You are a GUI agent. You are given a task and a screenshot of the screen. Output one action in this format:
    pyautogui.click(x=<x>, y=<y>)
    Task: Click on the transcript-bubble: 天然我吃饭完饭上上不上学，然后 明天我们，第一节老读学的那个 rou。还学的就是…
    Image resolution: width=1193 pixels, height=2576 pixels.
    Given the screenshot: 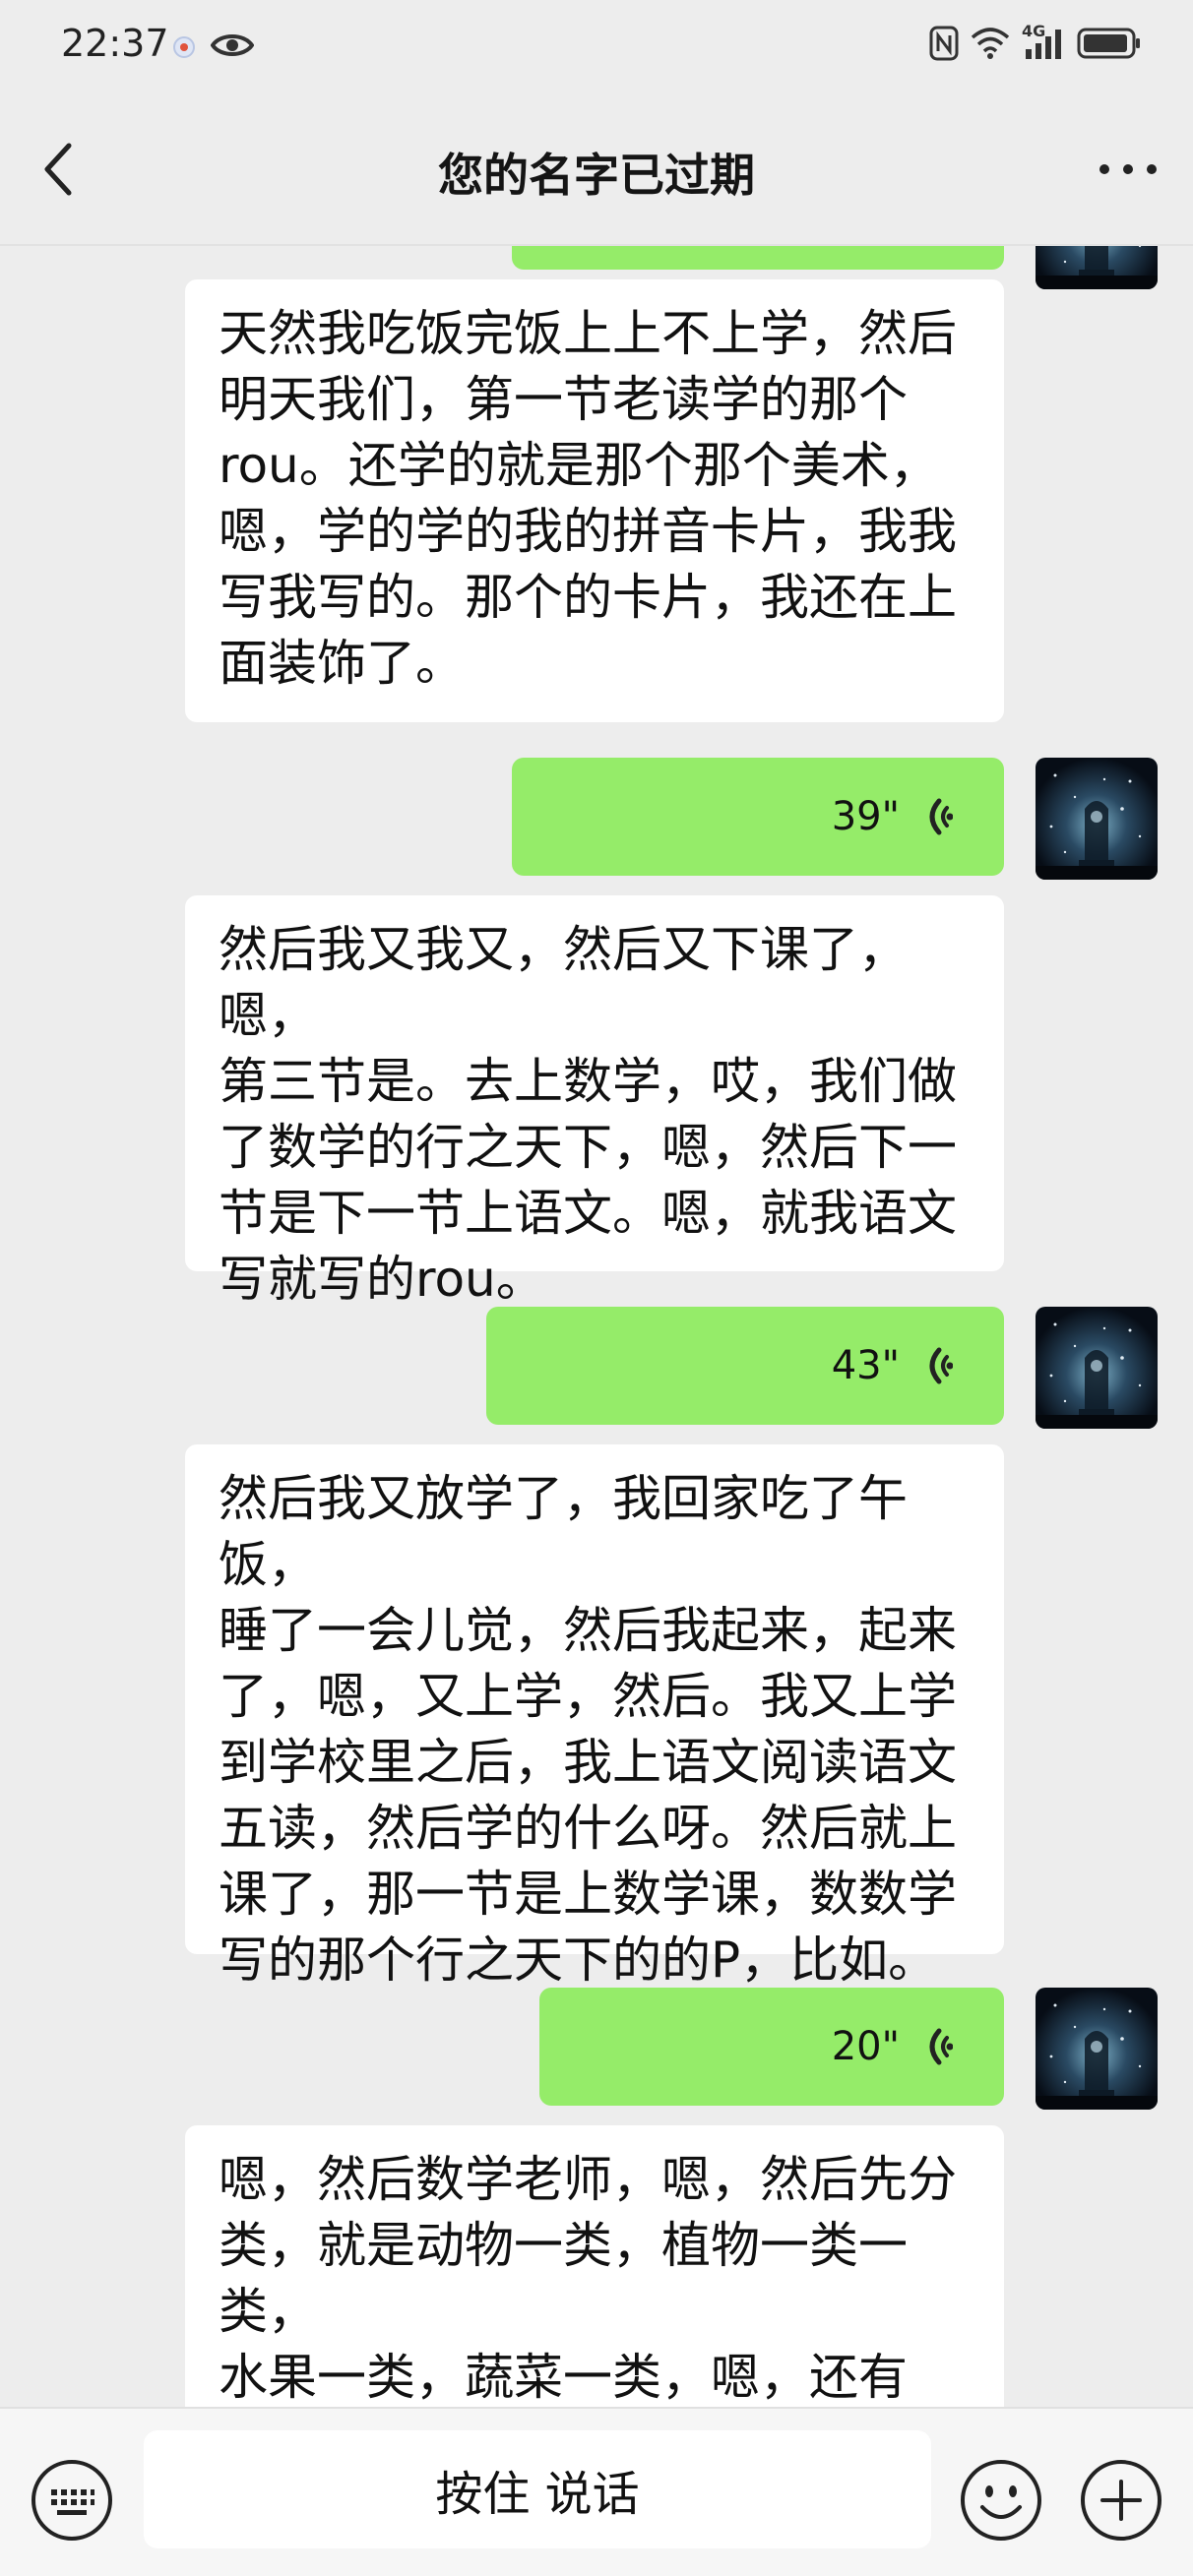 What is the action you would take?
    pyautogui.click(x=594, y=500)
    